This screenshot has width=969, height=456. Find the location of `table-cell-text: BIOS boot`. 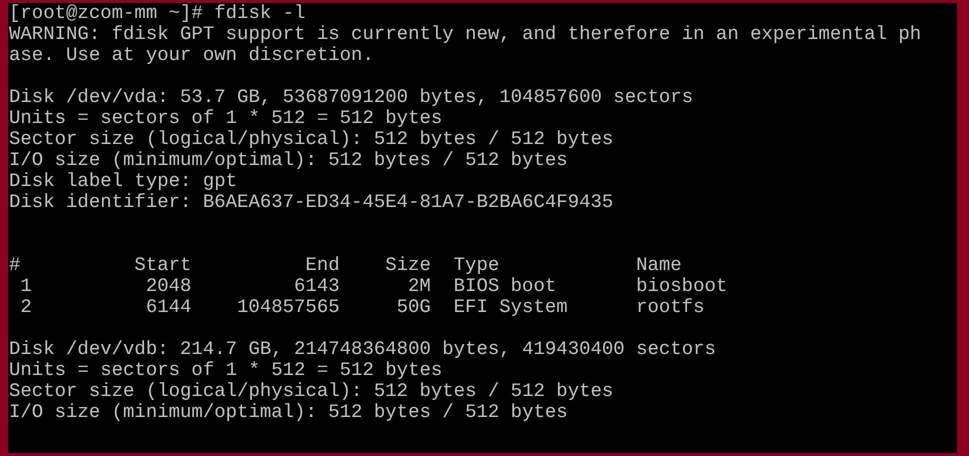

table-cell-text: BIOS boot is located at coordinates (506, 286).